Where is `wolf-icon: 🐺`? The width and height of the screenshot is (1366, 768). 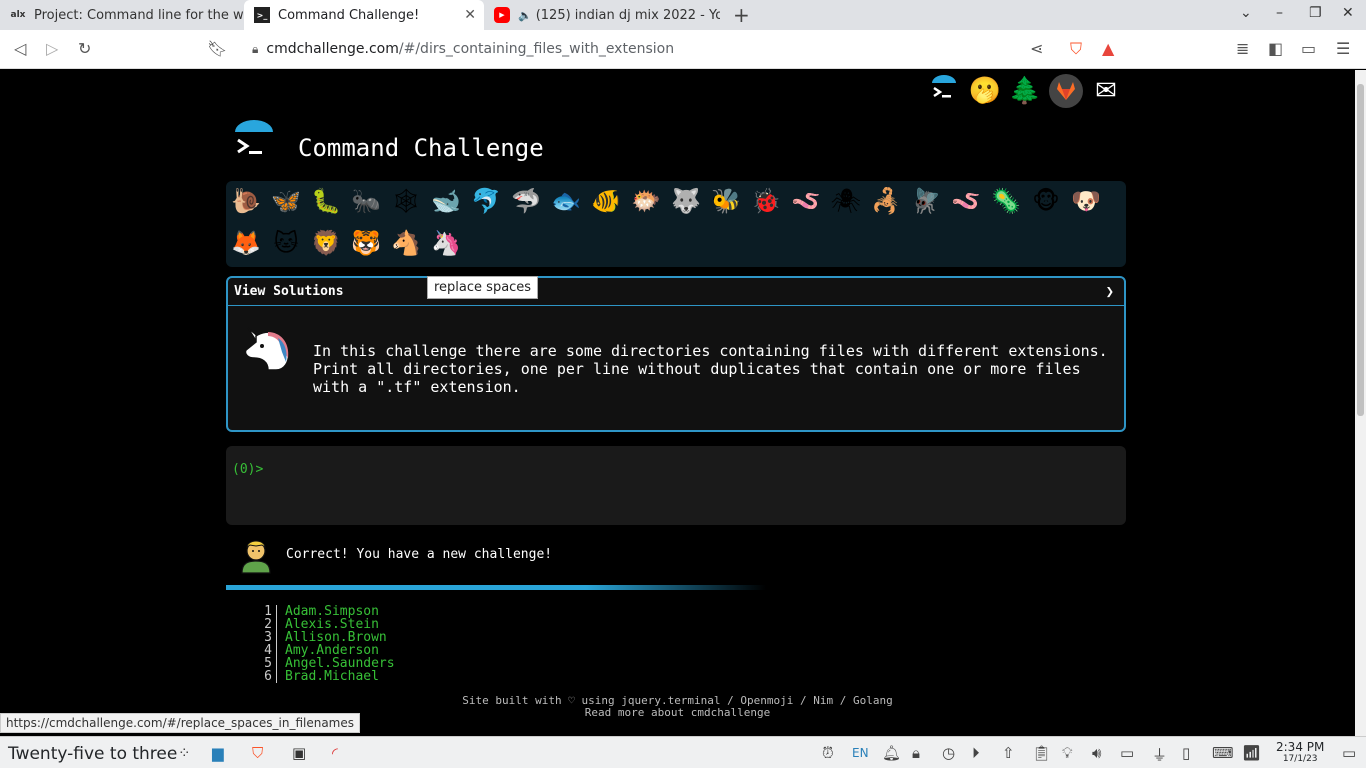
wolf-icon: 🐺 is located at coordinates (686, 201).